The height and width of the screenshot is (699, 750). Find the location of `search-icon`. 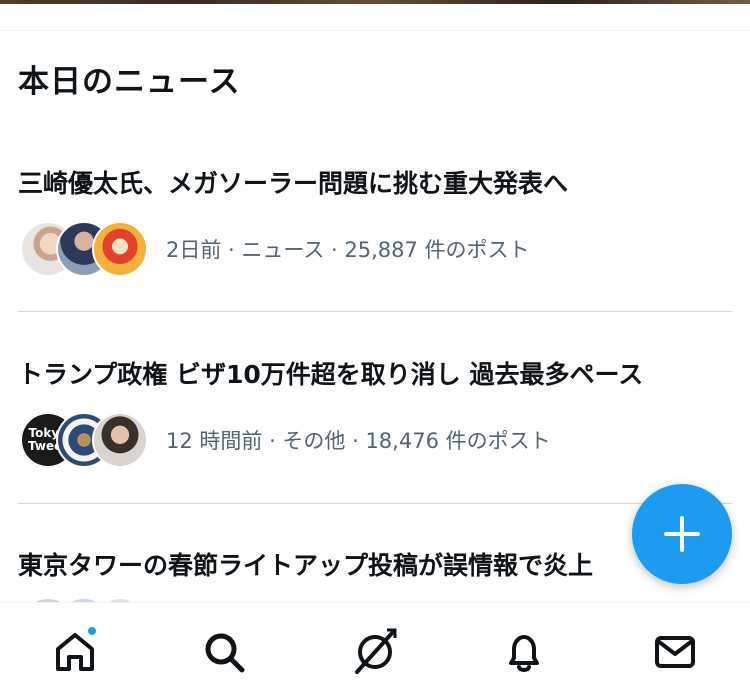

search-icon is located at coordinates (225, 653).